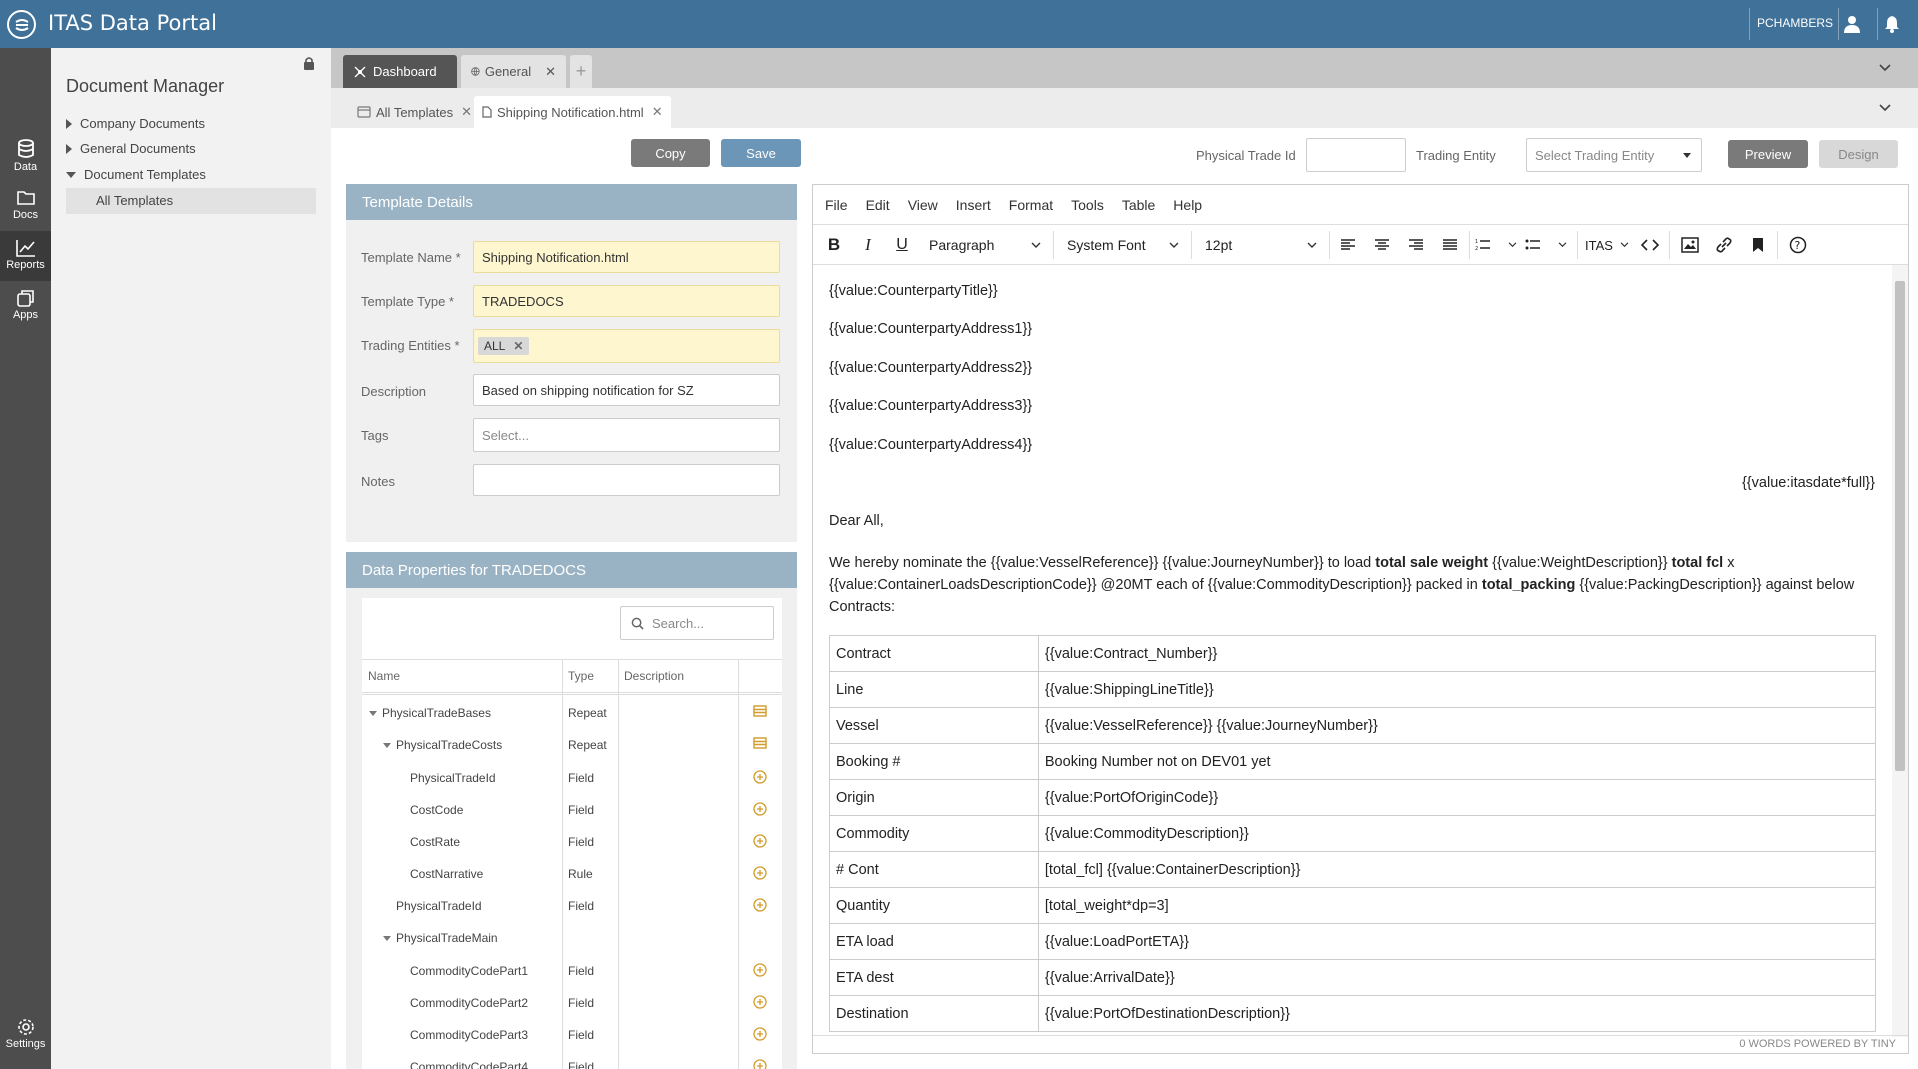  What do you see at coordinates (1450, 245) in the screenshot?
I see `align-justify-icon` at bounding box center [1450, 245].